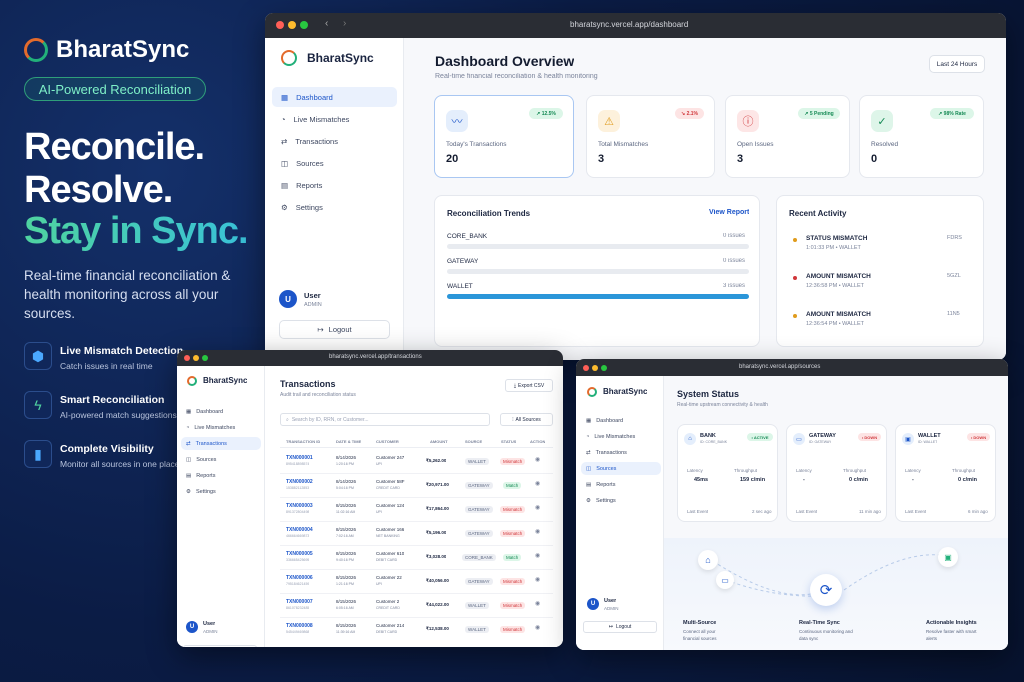 The height and width of the screenshot is (682, 1024). Describe the element at coordinates (346, 512) in the screenshot. I see `txn-time: 11:02:16 AM` at that location.